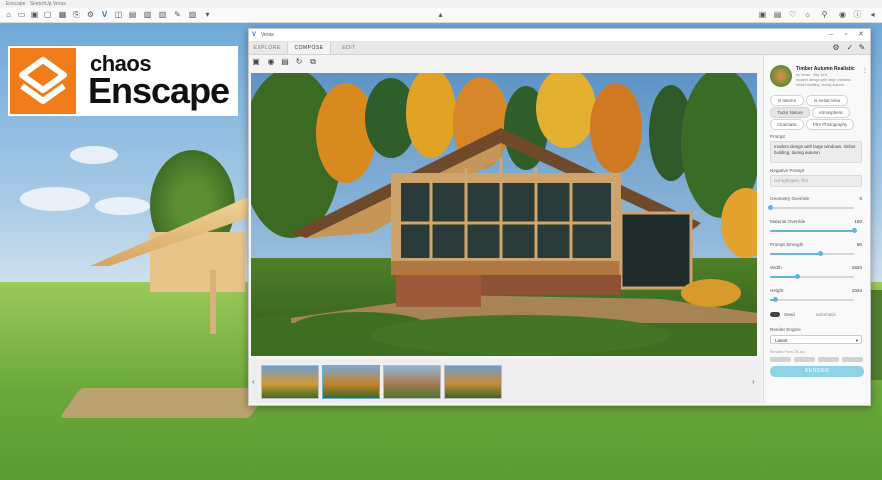 This screenshot has width=882, height=480. What do you see at coordinates (781, 340) in the screenshot?
I see `render-engine-value: Latest` at bounding box center [781, 340].